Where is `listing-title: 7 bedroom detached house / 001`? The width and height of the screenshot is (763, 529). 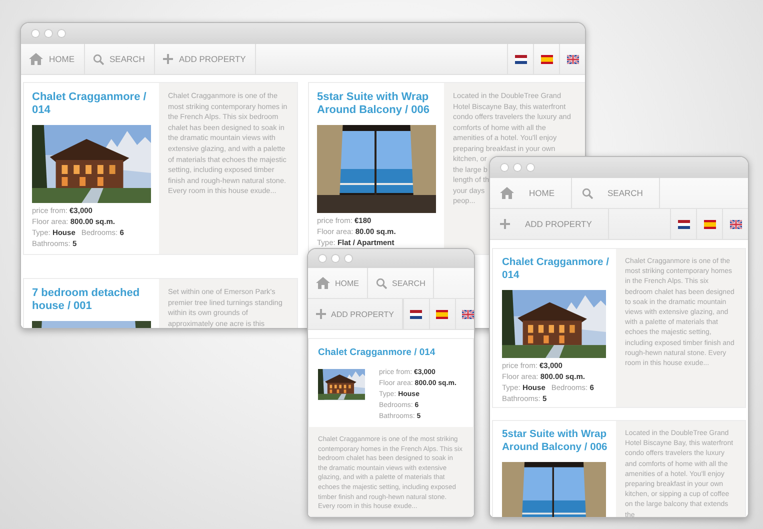 listing-title: 7 bedroom detached house / 001 is located at coordinates (91, 300).